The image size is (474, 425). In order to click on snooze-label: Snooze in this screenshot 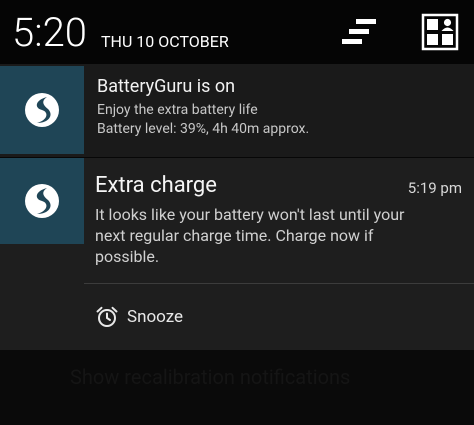, I will do `click(155, 317)`.